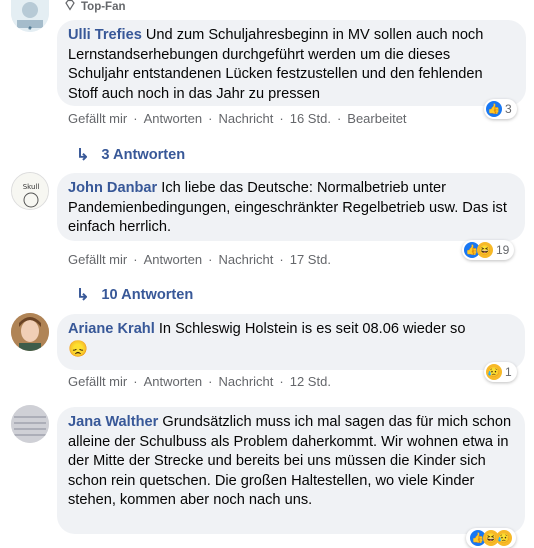  What do you see at coordinates (113, 422) in the screenshot?
I see `author-name: Jana Walther` at bounding box center [113, 422].